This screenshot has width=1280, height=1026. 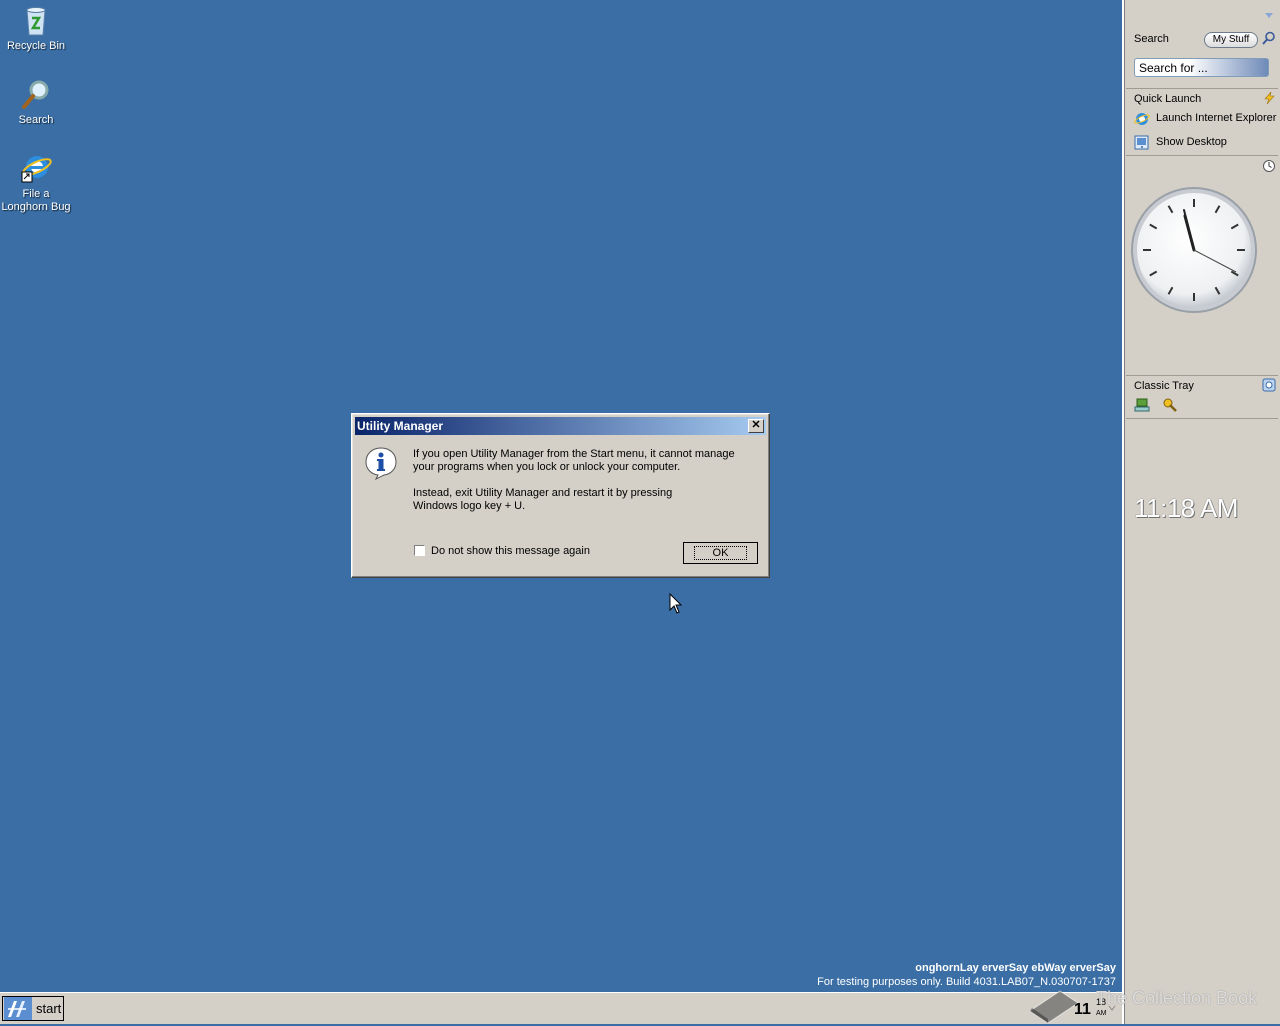 What do you see at coordinates (561, 1007) in the screenshot?
I see `taskbar: start 11 18 AM` at bounding box center [561, 1007].